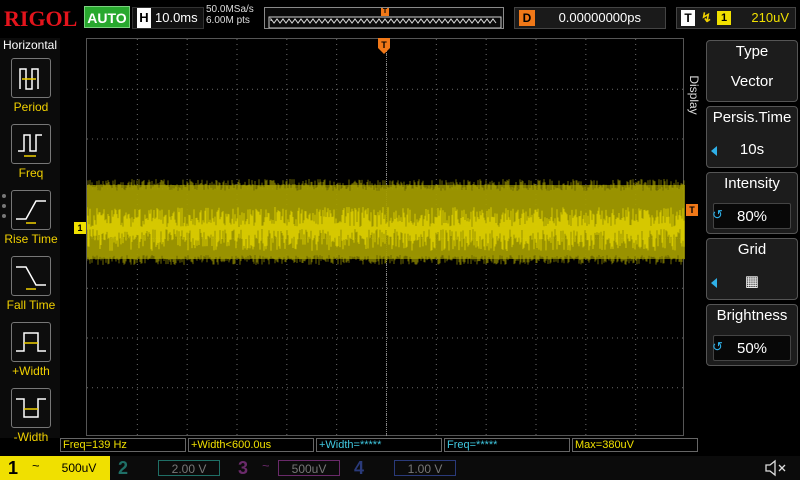 This screenshot has width=800, height=480. I want to click on brightness-value: 50%, so click(752, 348).